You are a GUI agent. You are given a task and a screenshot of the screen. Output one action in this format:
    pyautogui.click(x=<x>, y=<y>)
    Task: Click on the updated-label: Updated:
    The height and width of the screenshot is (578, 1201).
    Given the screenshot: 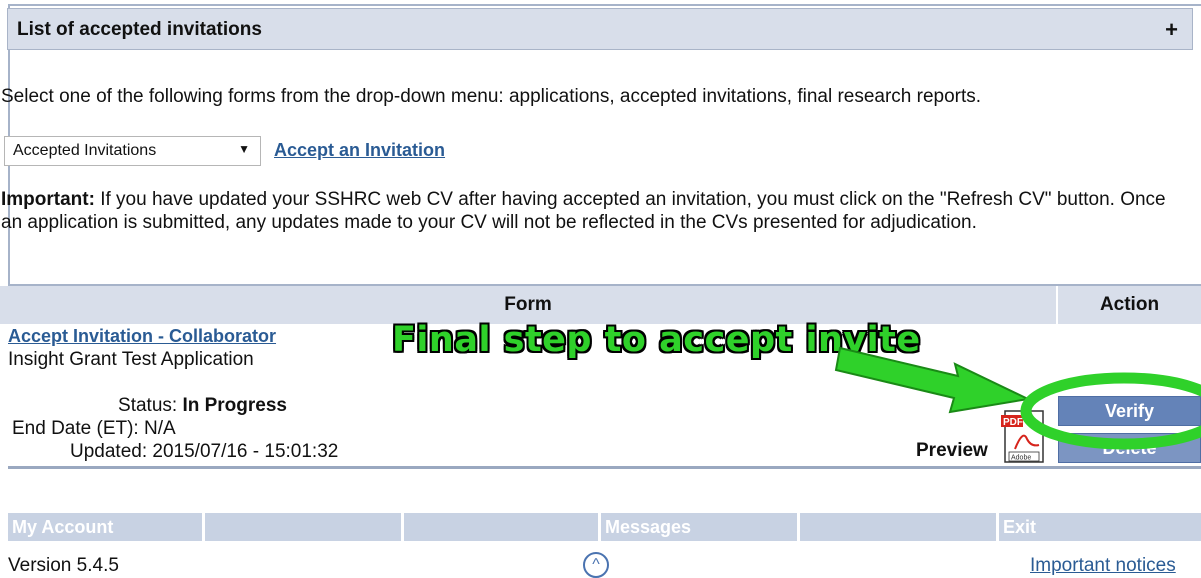 What is the action you would take?
    pyautogui.click(x=109, y=451)
    